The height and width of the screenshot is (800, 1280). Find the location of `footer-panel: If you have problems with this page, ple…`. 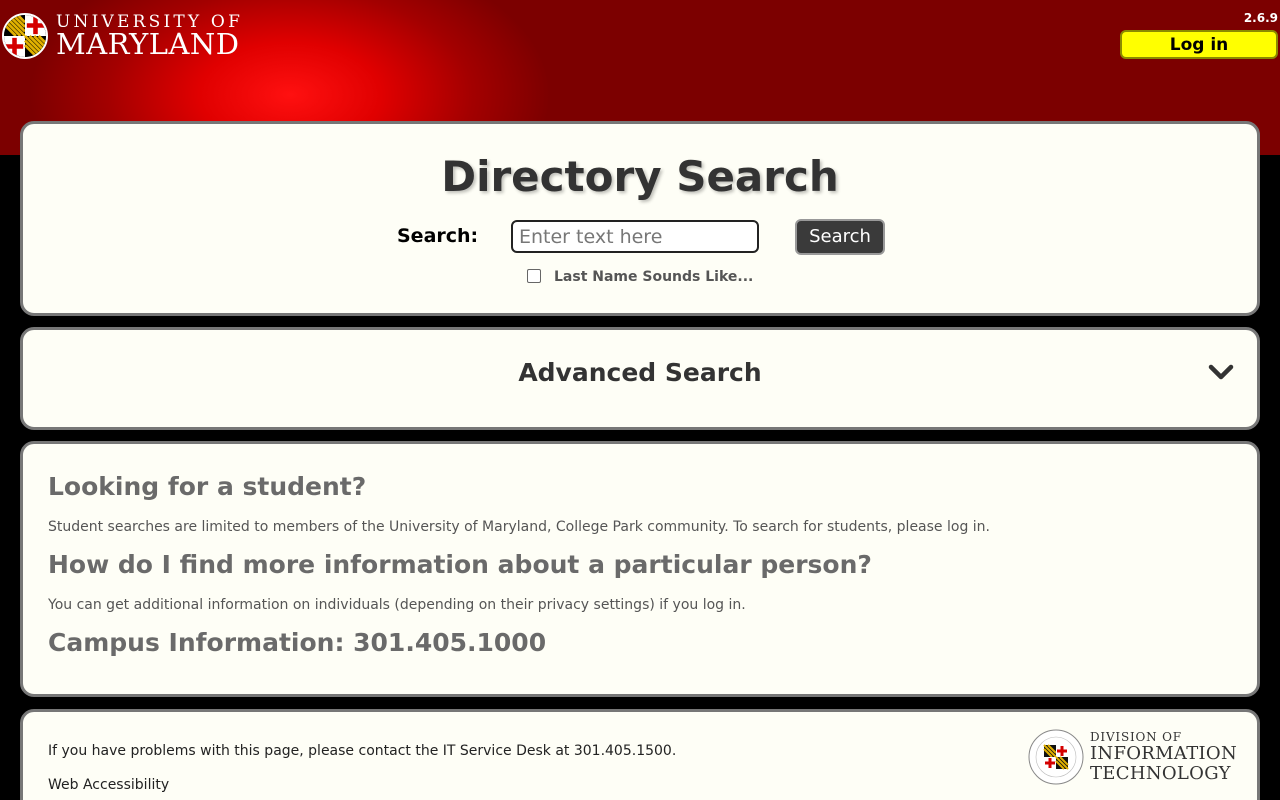

footer-panel: If you have problems with this page, ple… is located at coordinates (640, 754).